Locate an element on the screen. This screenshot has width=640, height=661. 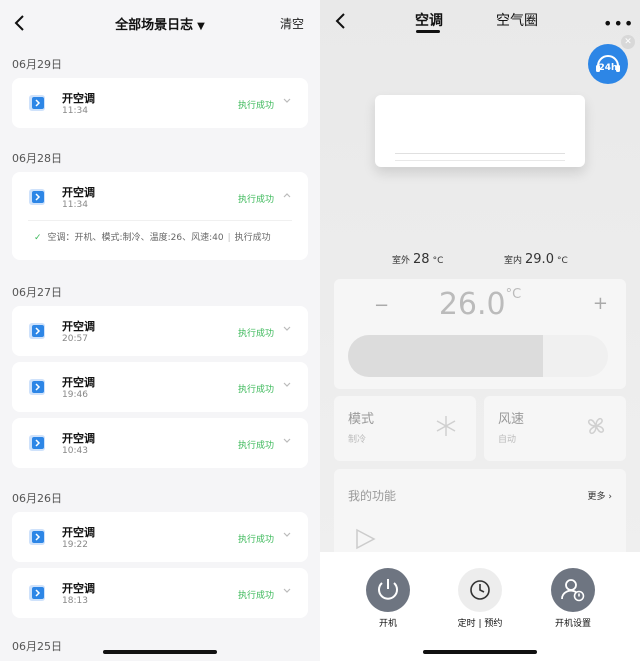
tab-air-circle: 空气圈 is located at coordinates (517, 20).